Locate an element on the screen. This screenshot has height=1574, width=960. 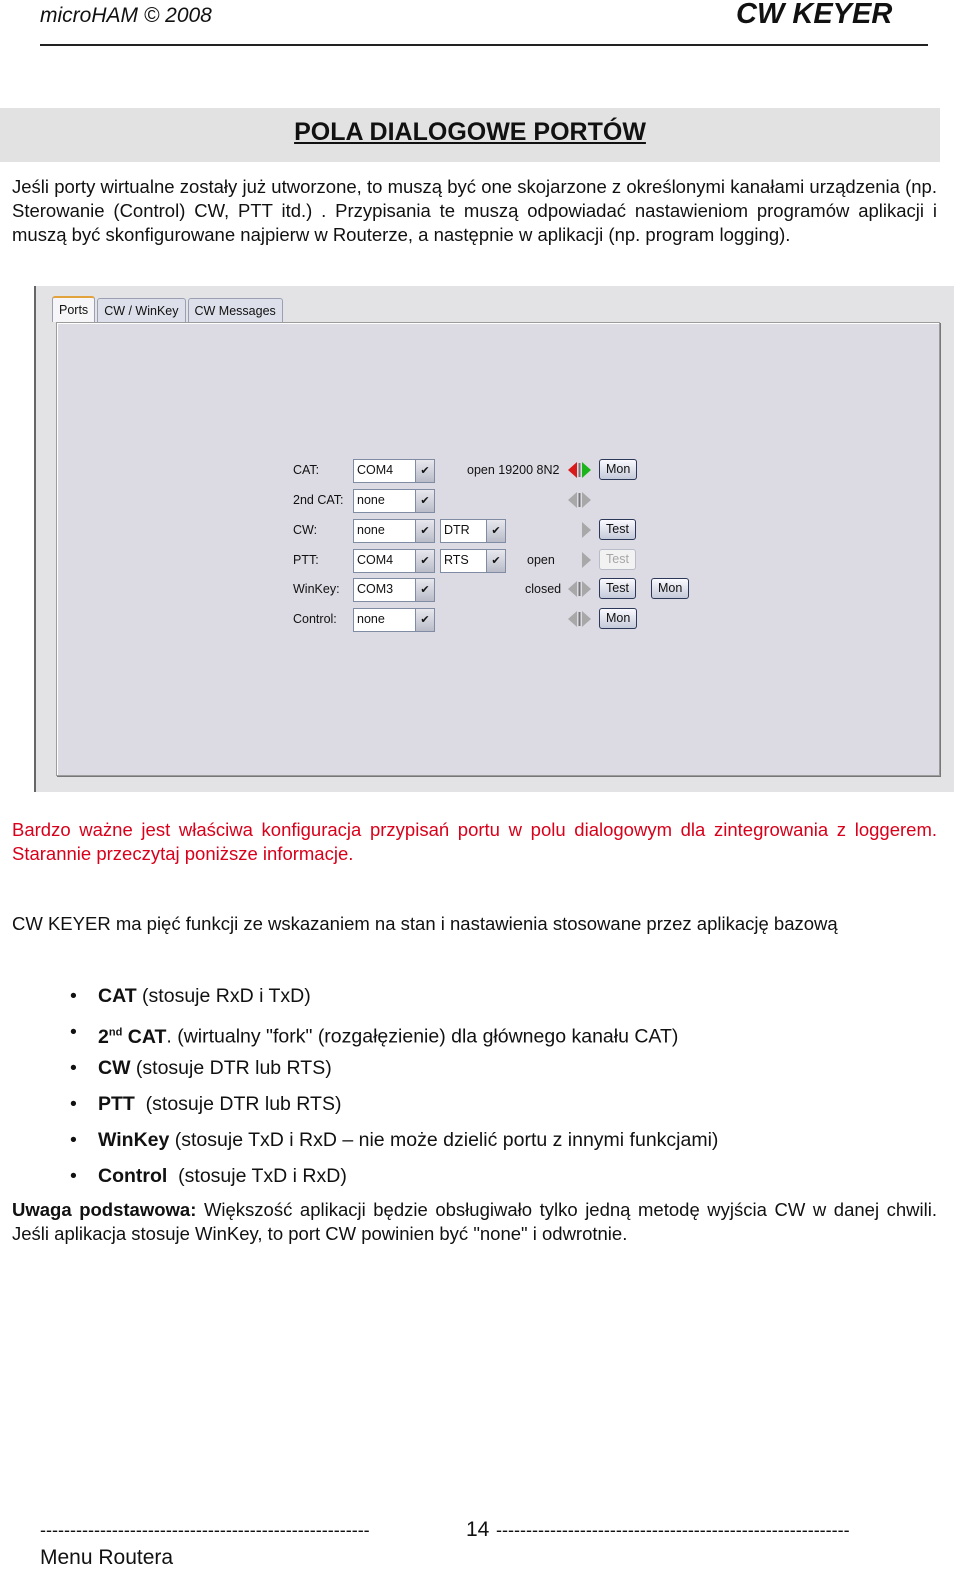
control-activity-led-icon is located at coordinates (579, 619).